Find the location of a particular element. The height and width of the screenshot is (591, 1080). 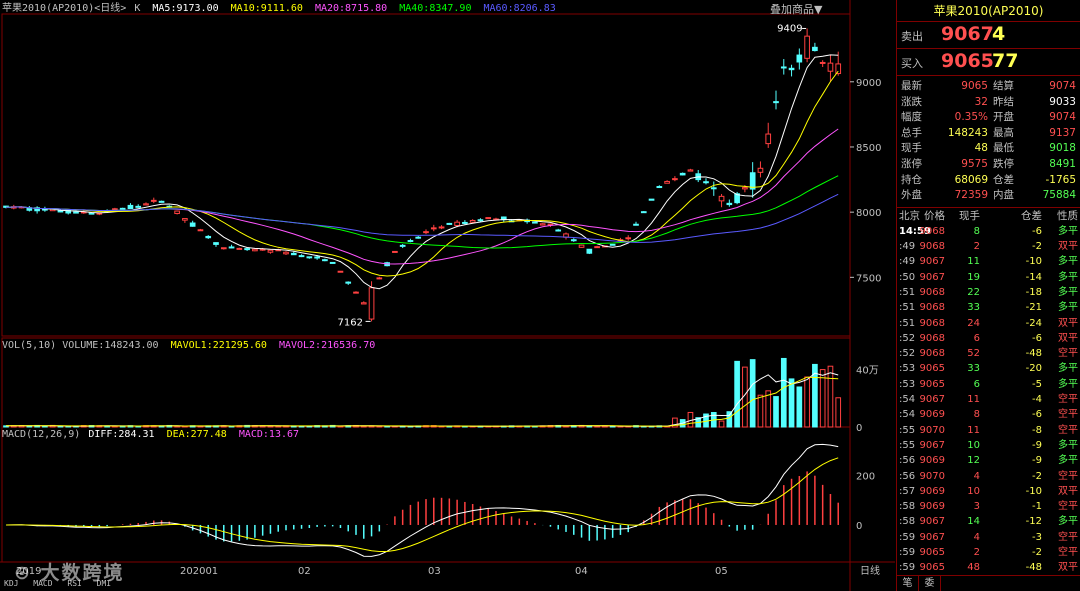

tick-row: :55 9070 11 -8 空平 is located at coordinates (988, 430).